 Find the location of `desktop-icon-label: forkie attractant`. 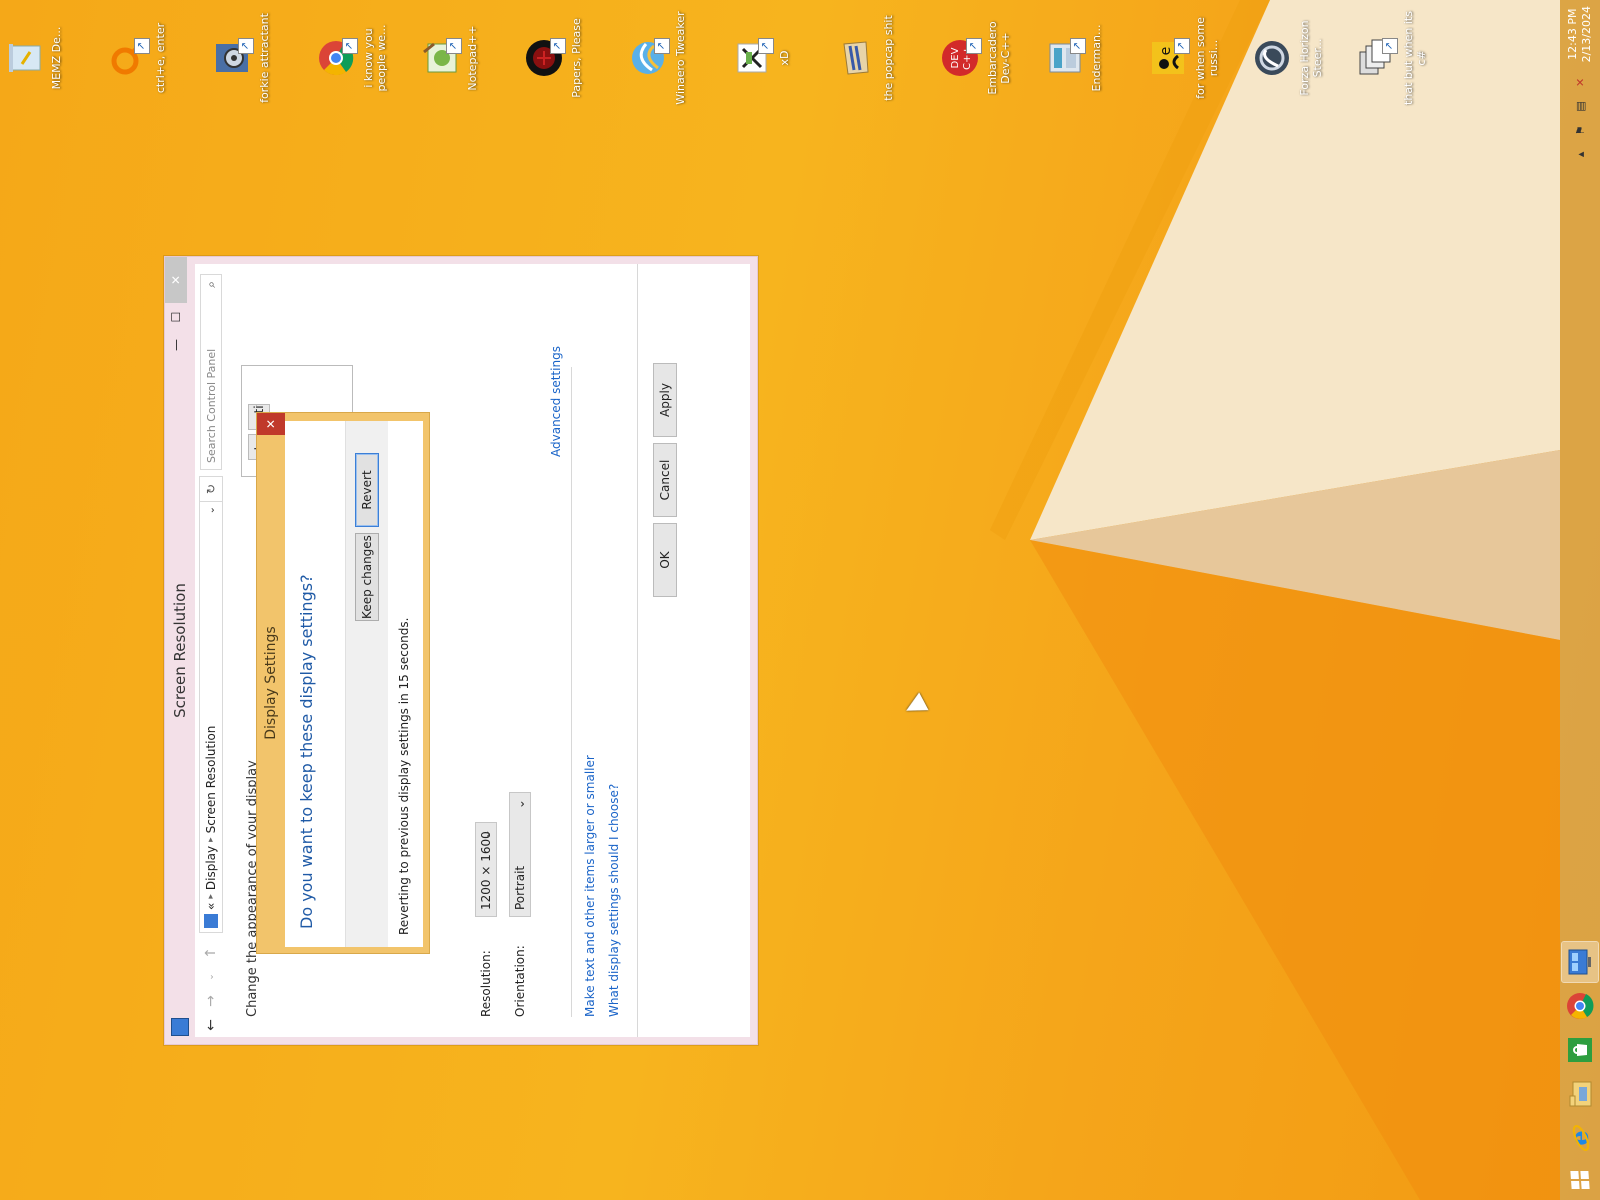

desktop-icon-label: forkie attractant is located at coordinates (264, 58).